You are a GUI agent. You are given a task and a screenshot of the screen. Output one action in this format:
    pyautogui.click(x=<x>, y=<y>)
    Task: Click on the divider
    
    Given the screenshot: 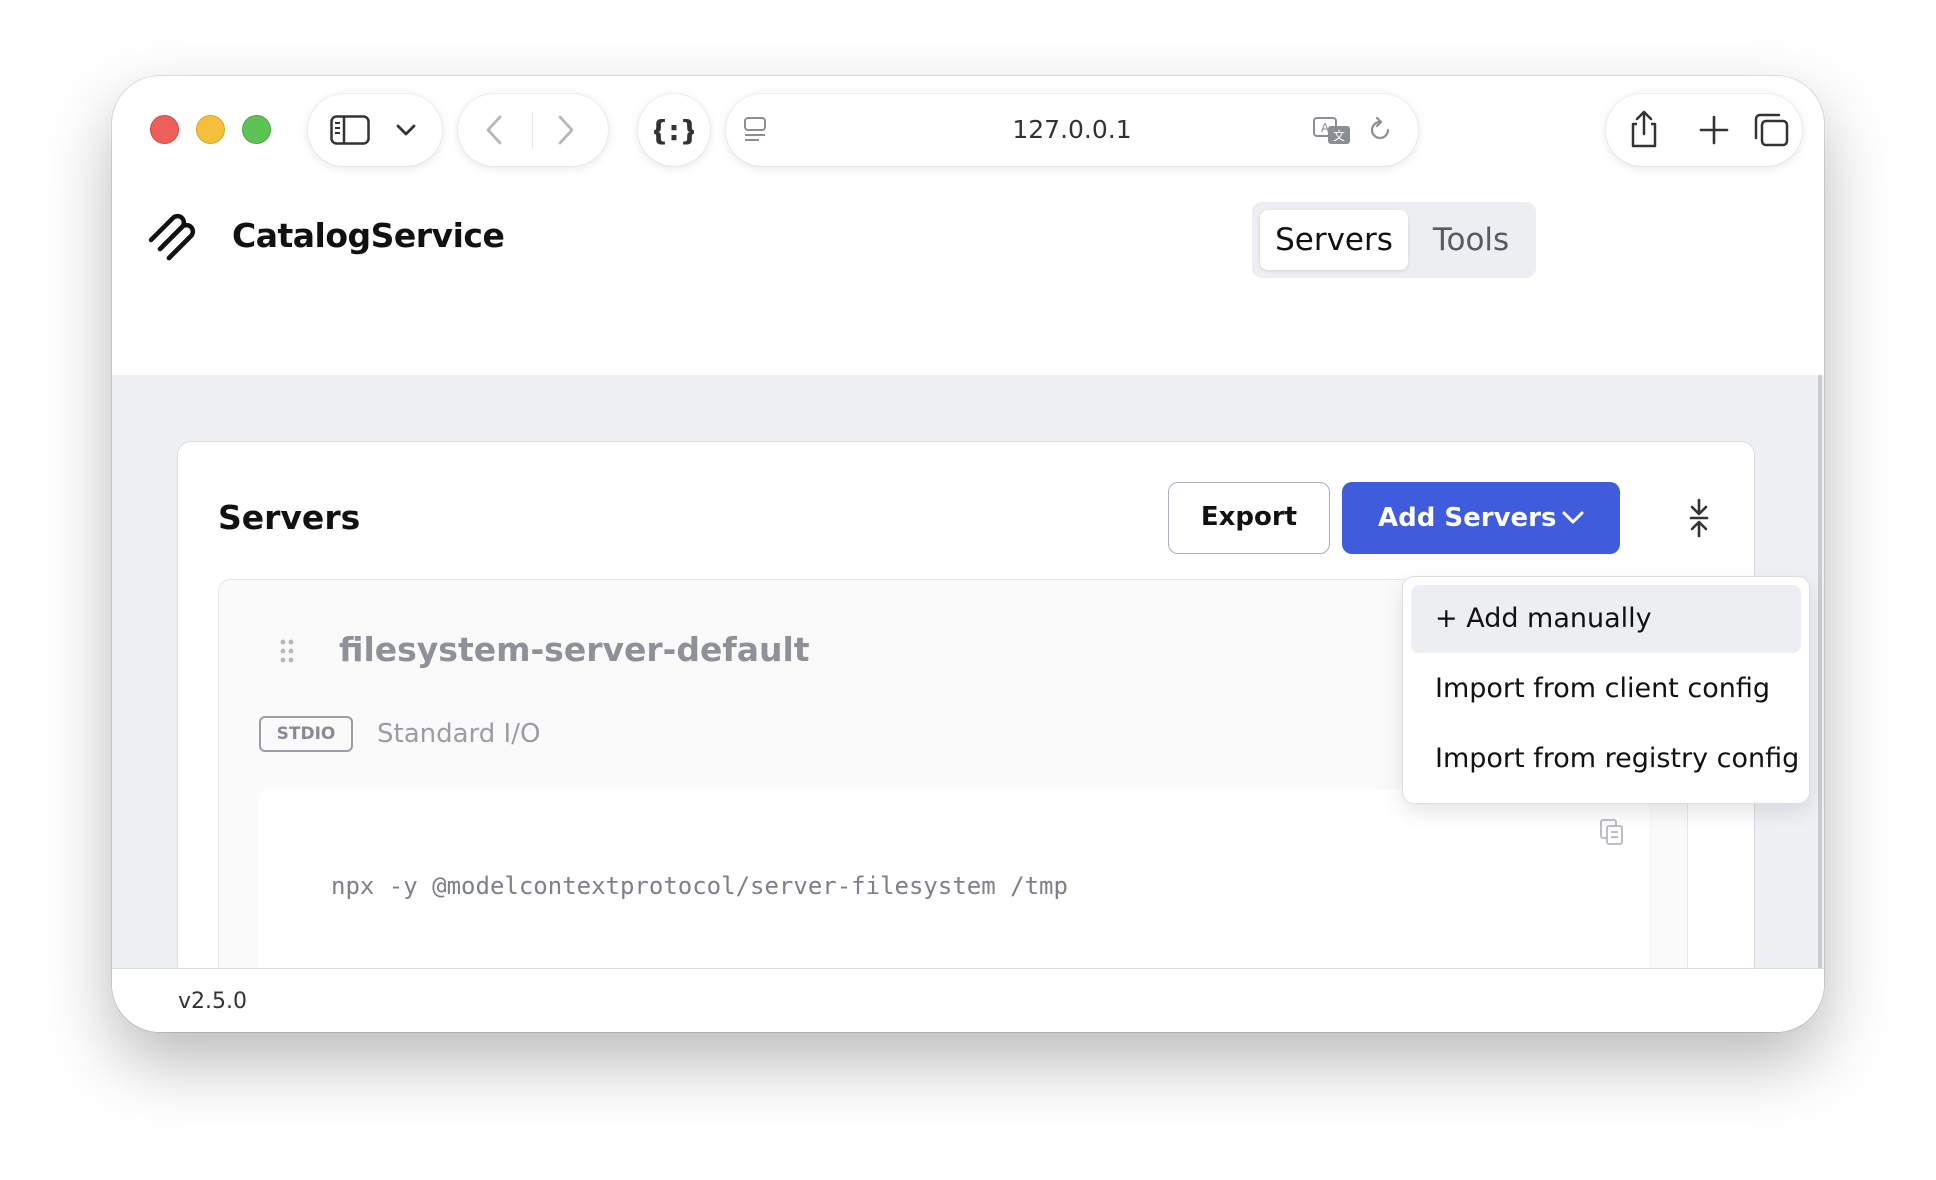 What is the action you would take?
    pyautogui.click(x=532, y=130)
    